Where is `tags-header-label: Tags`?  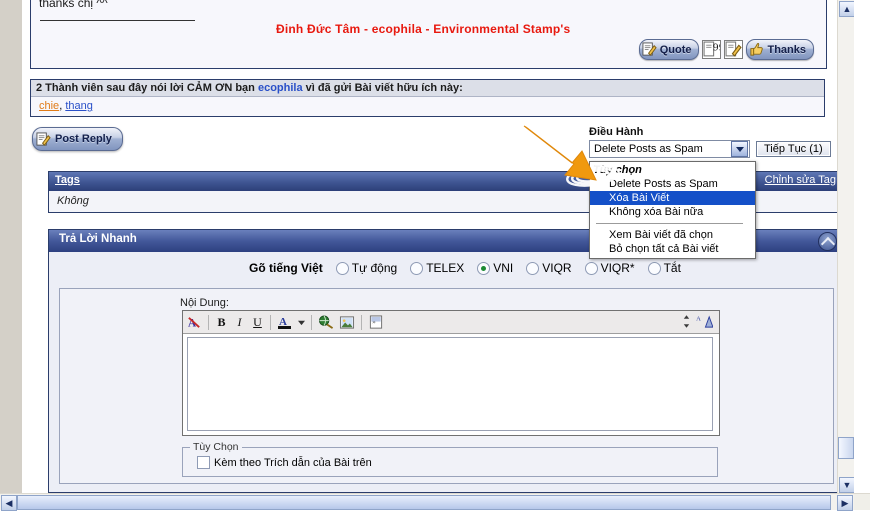
tags-header-label: Tags is located at coordinates (67, 180).